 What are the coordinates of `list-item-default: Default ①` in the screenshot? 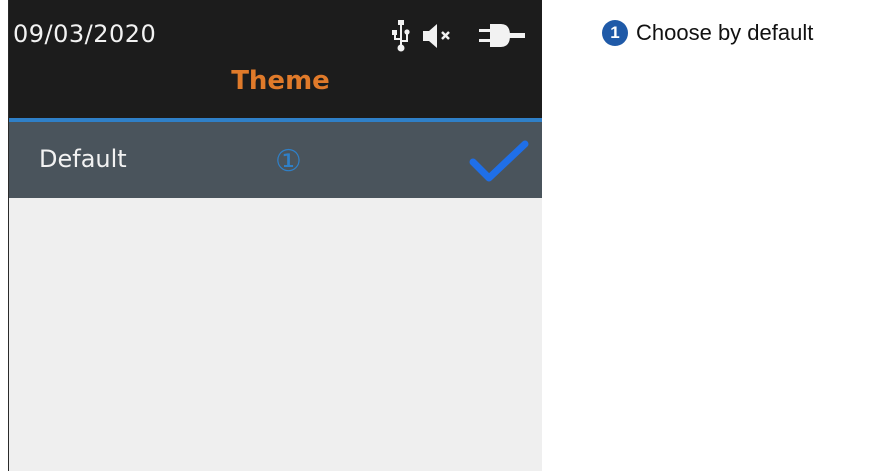 It's located at (275, 160).